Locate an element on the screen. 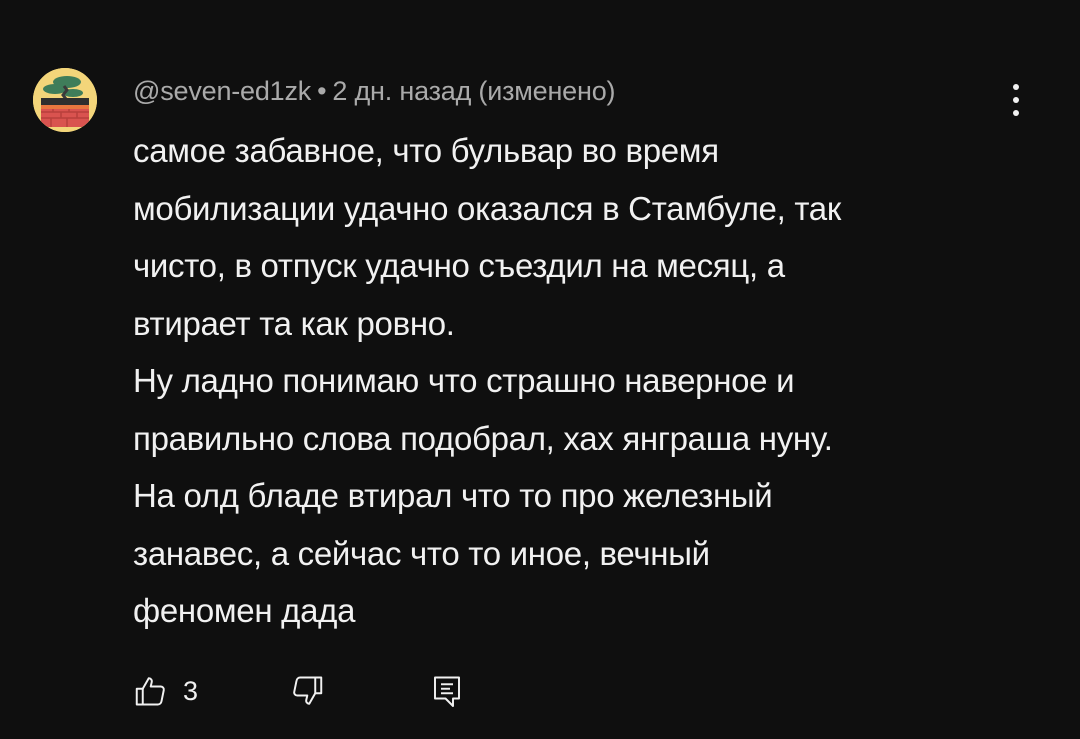  comment-header: @seven-ed1zk • 2 дн. назад (изменено) is located at coordinates (374, 91).